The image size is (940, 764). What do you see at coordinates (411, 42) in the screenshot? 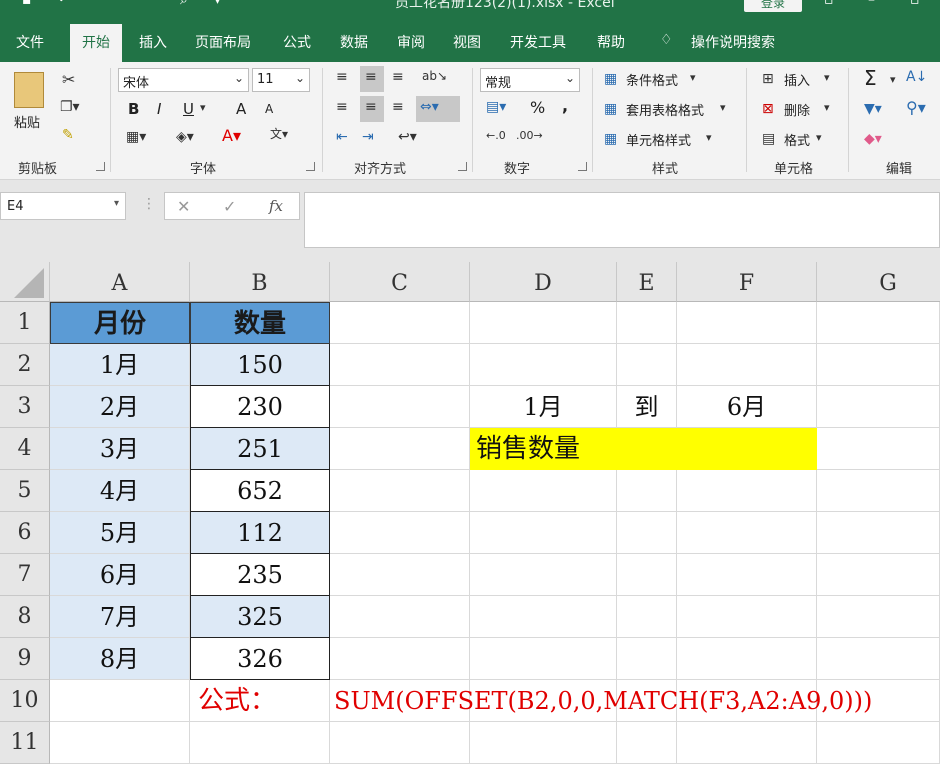
I see `tab-review: 审阅` at bounding box center [411, 42].